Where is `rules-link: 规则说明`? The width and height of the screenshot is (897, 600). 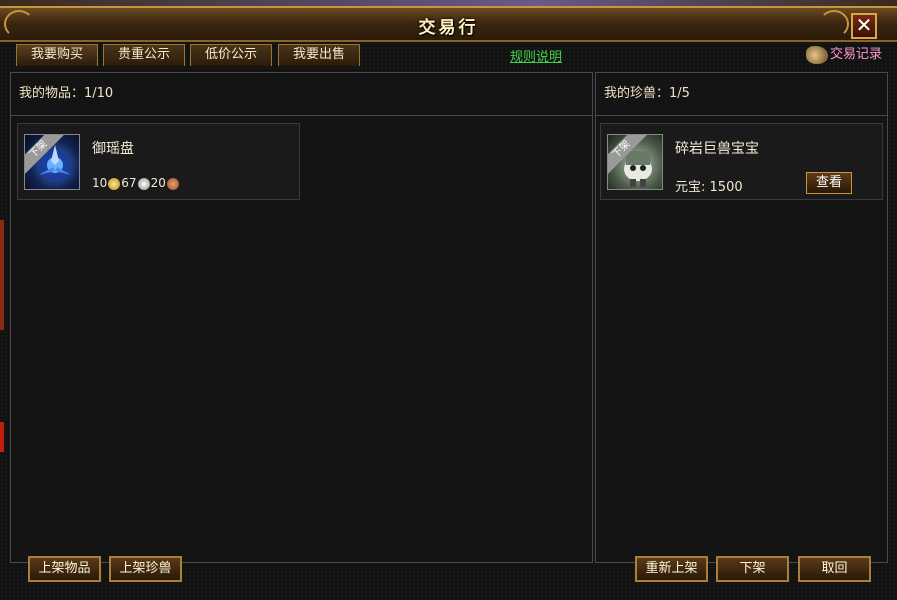 rules-link: 规则说明 is located at coordinates (536, 55).